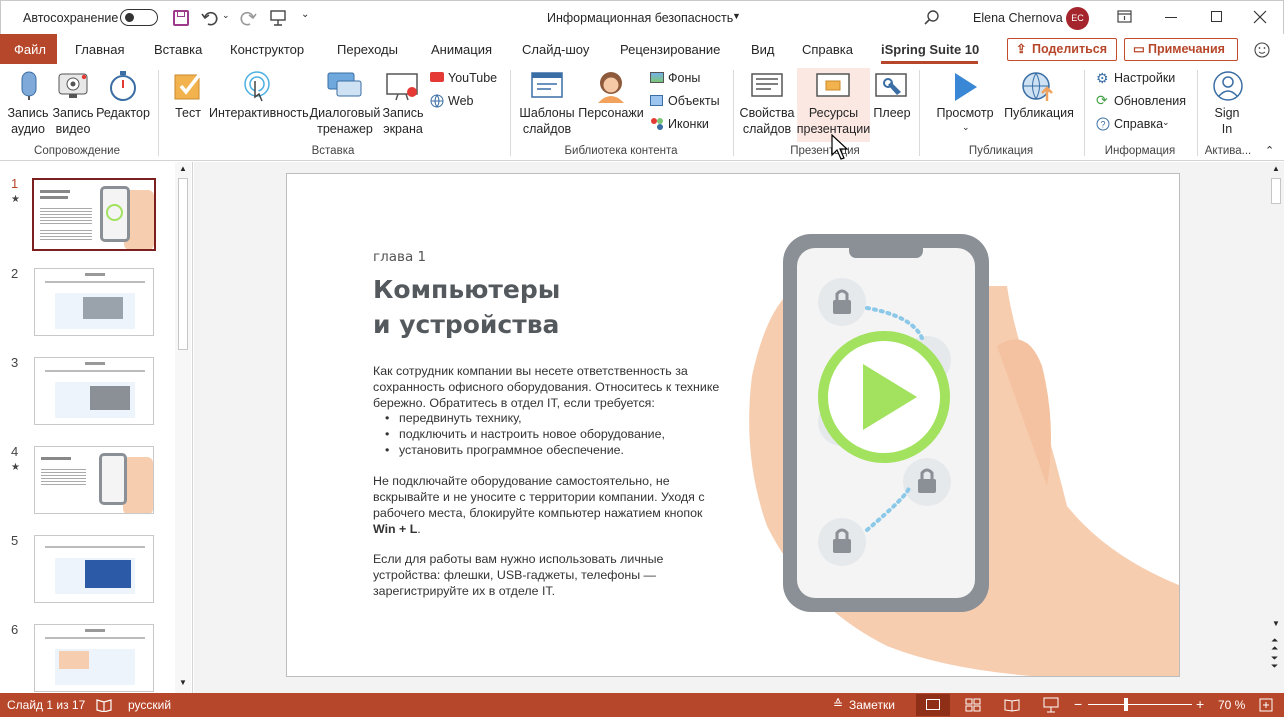 This screenshot has width=1284, height=717. Describe the element at coordinates (15, 540) in the screenshot. I see `thumbnail-number: 5` at that location.